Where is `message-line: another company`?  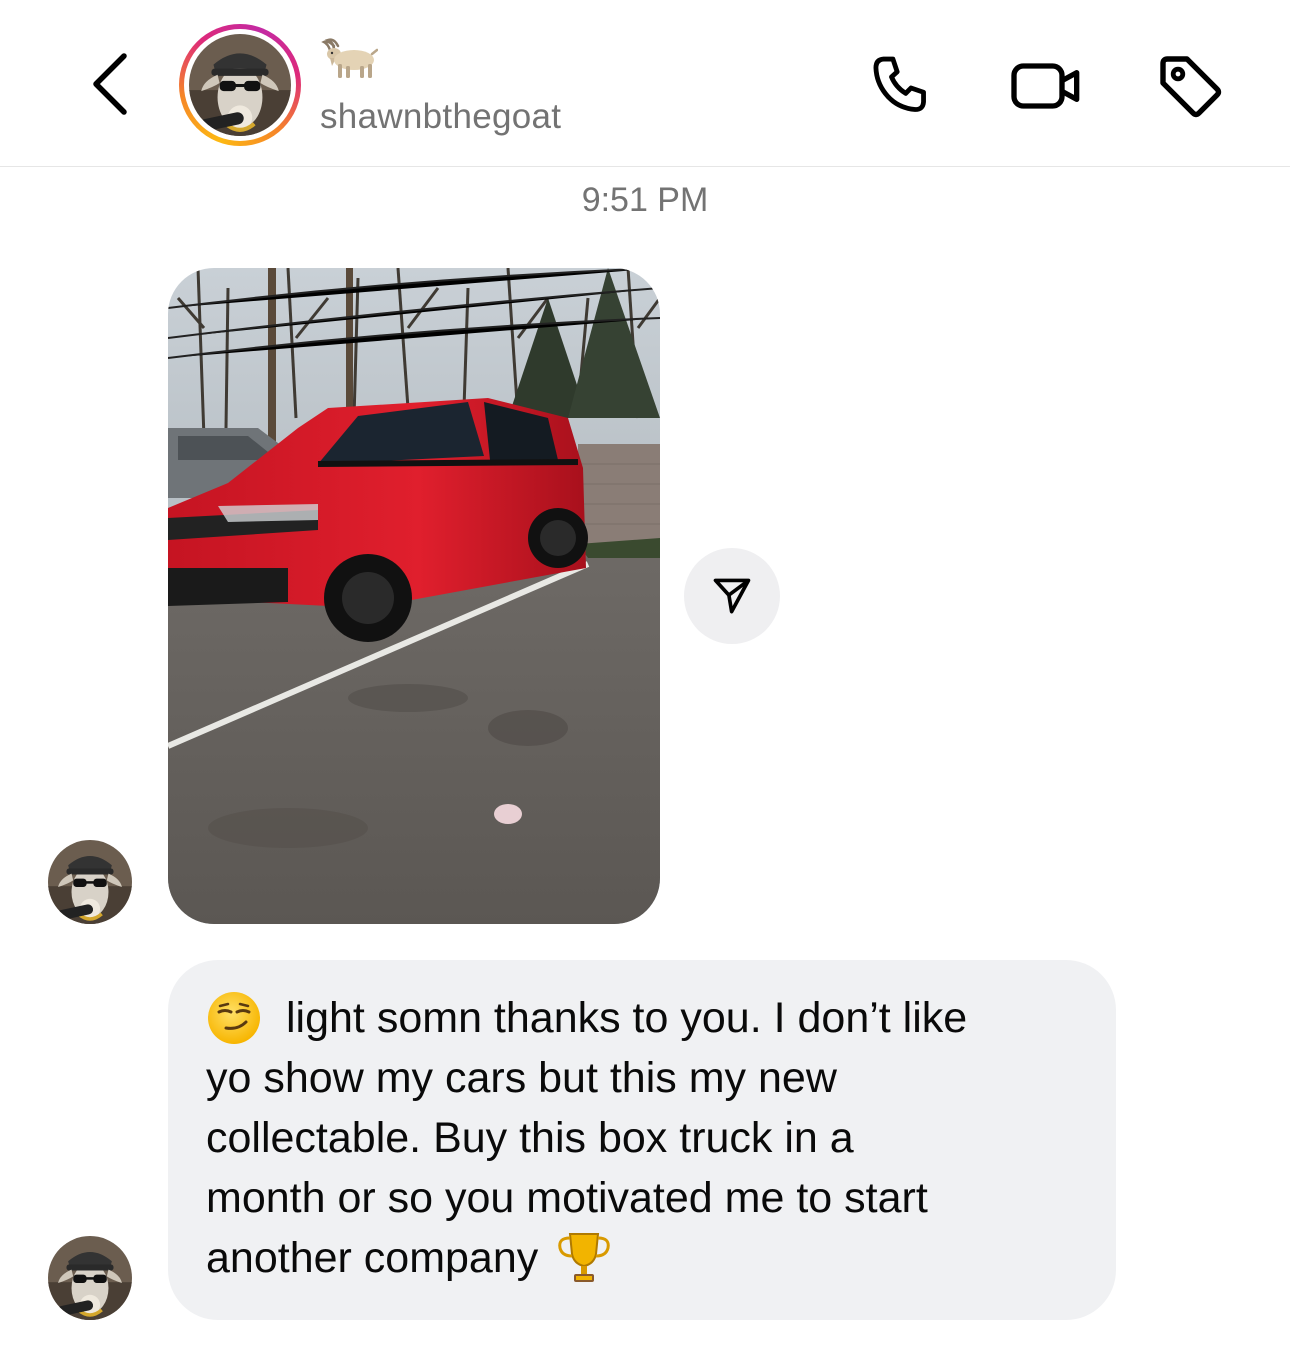 message-line: another company is located at coordinates (641, 1258).